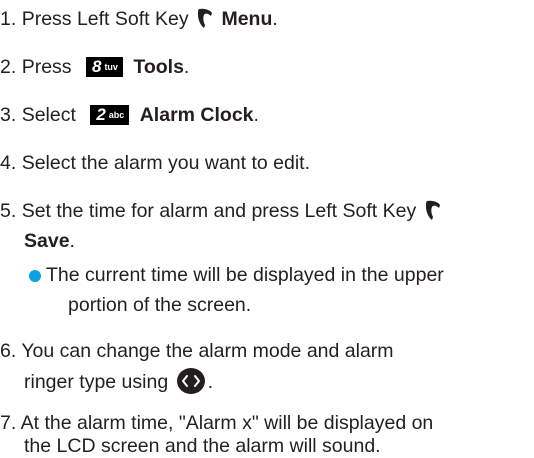 This screenshot has width=534, height=458. What do you see at coordinates (8, 163) in the screenshot?
I see `step-number: 4.` at bounding box center [8, 163].